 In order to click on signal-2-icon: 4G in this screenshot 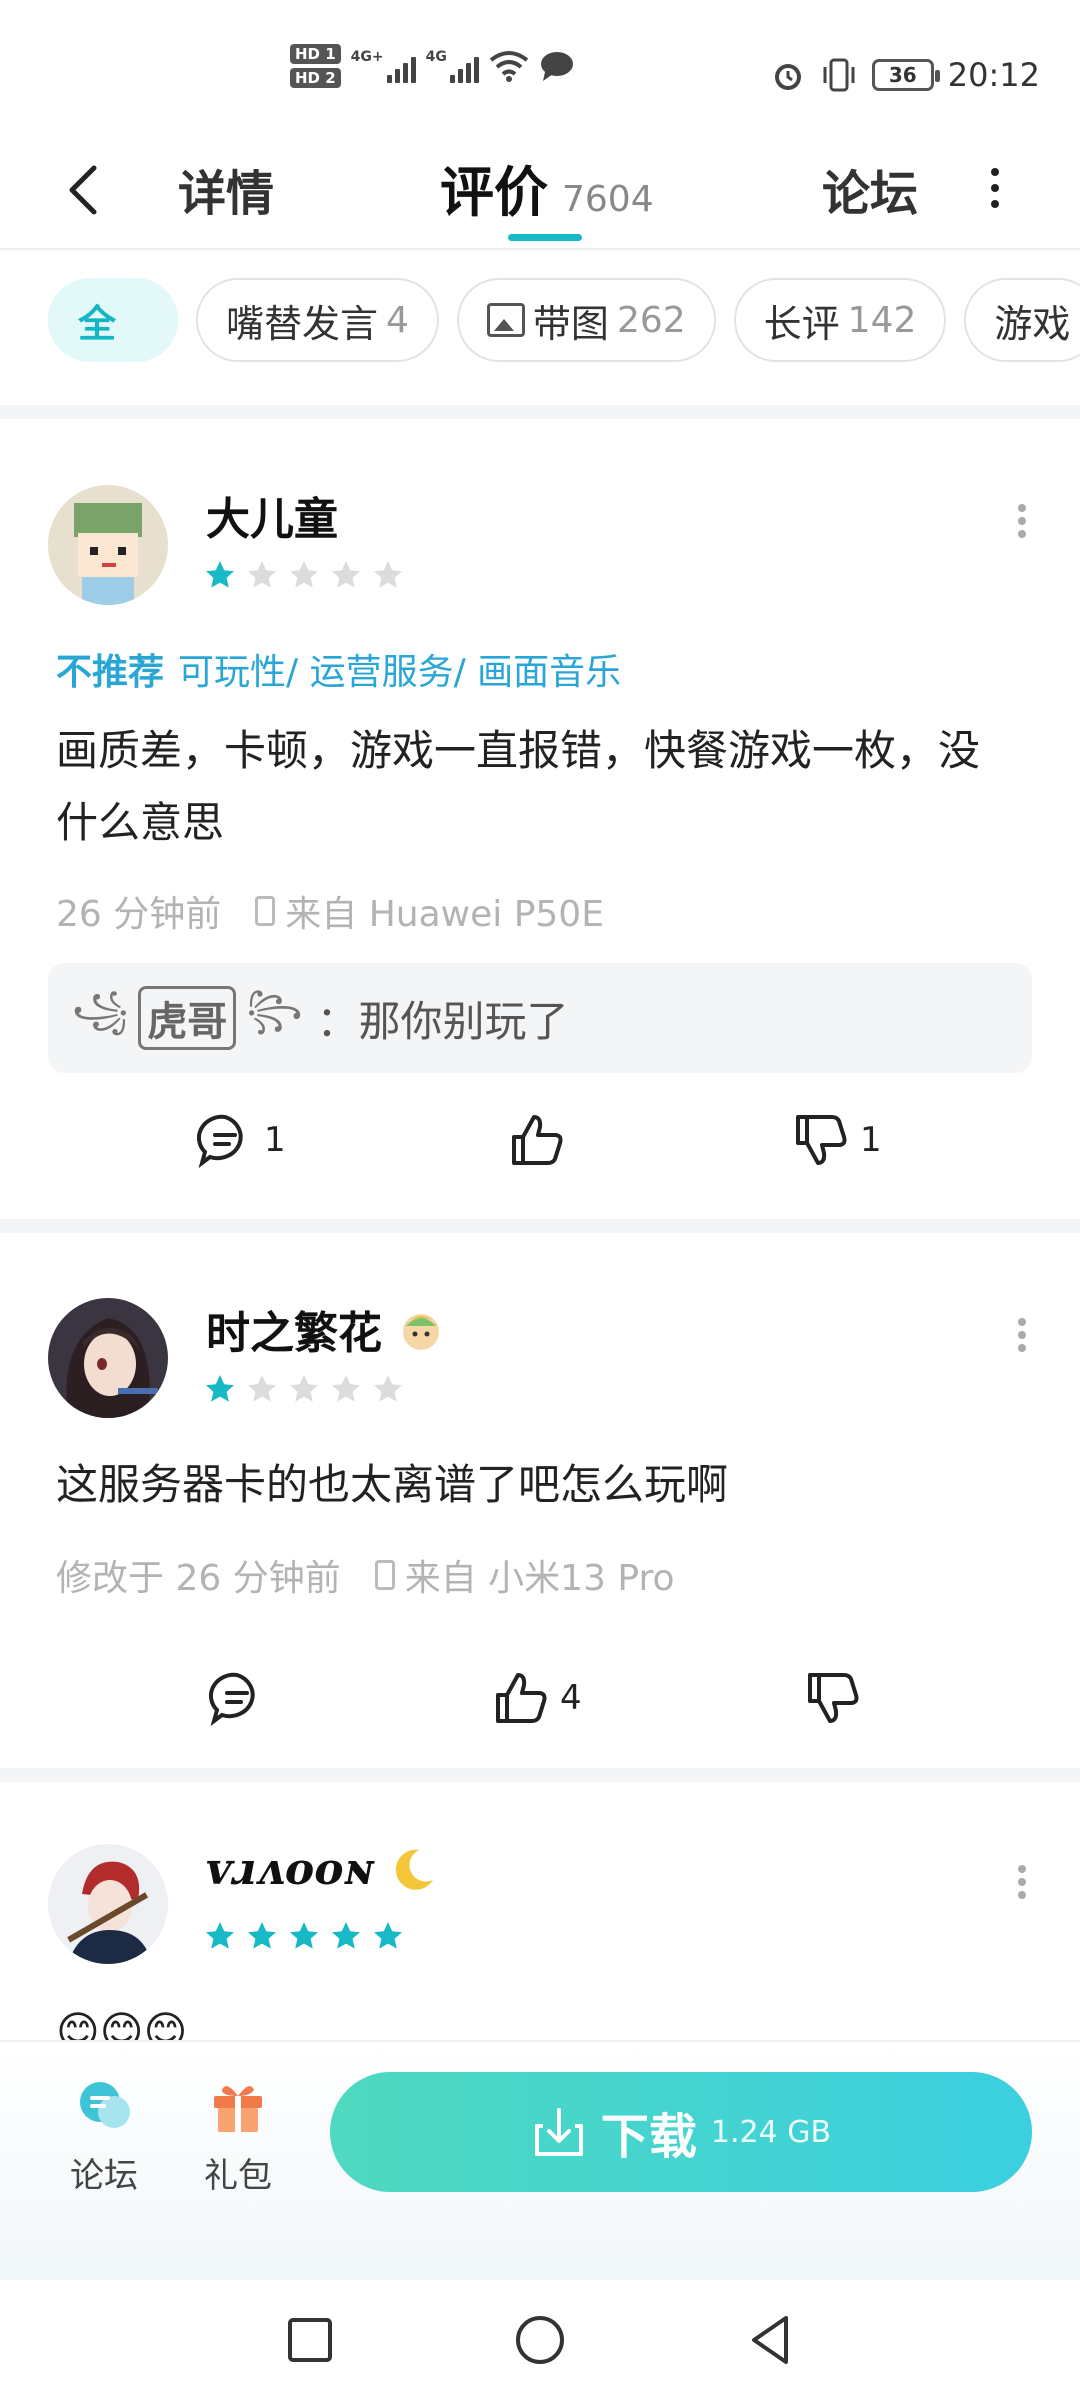, I will do `click(452, 66)`.